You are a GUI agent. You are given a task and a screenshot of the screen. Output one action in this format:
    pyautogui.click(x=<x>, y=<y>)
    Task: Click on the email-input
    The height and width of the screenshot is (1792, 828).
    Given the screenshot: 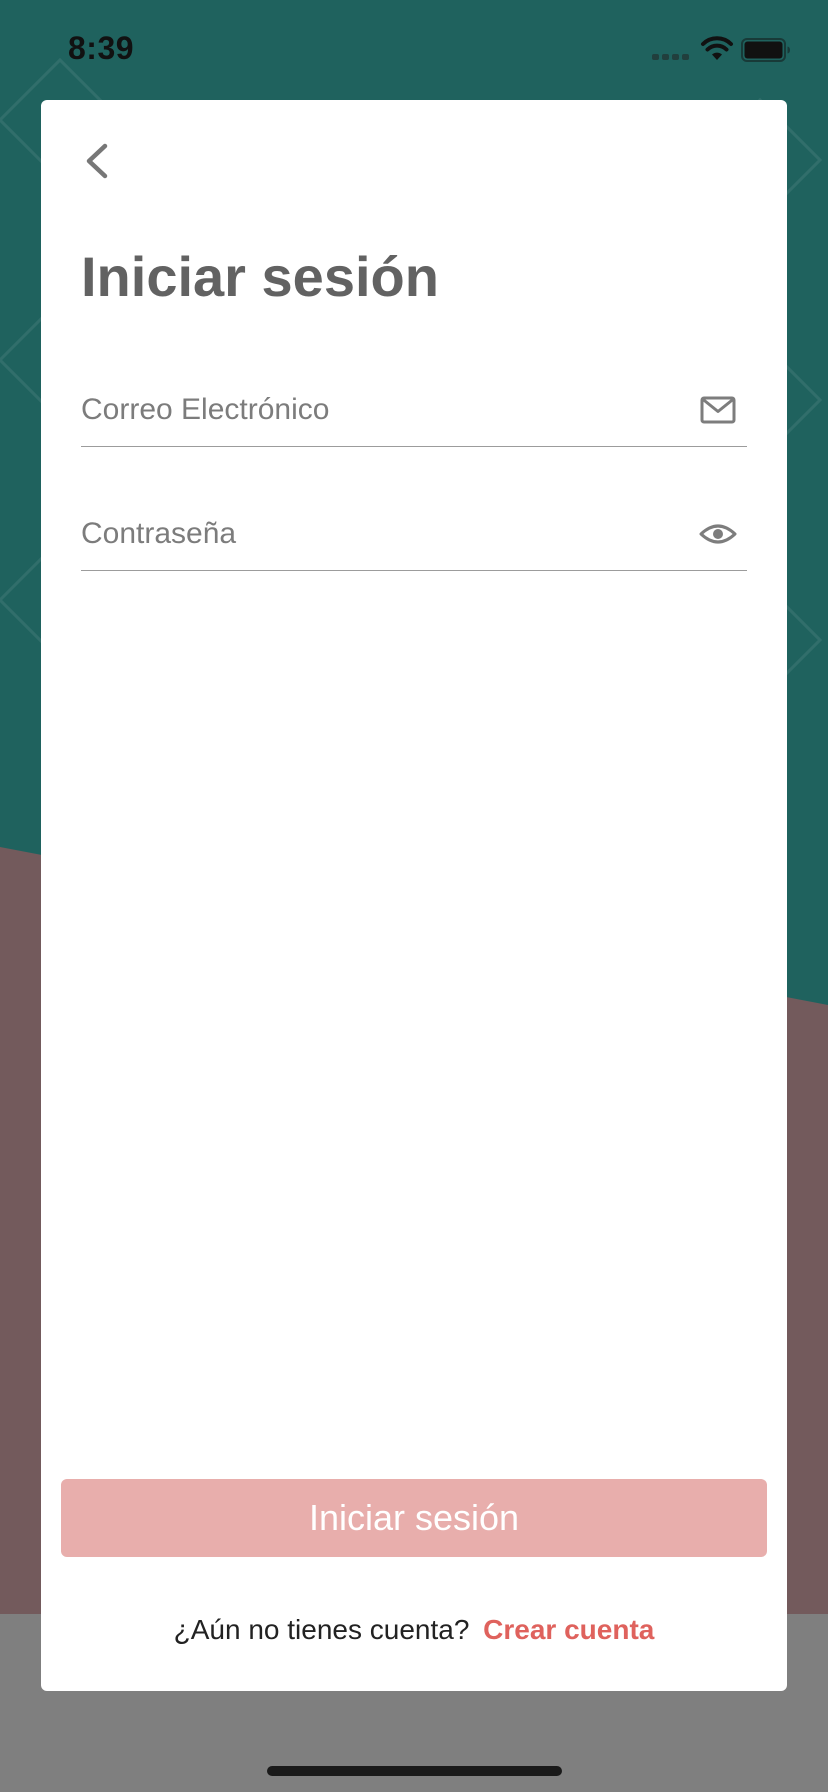 What is the action you would take?
    pyautogui.click(x=376, y=410)
    